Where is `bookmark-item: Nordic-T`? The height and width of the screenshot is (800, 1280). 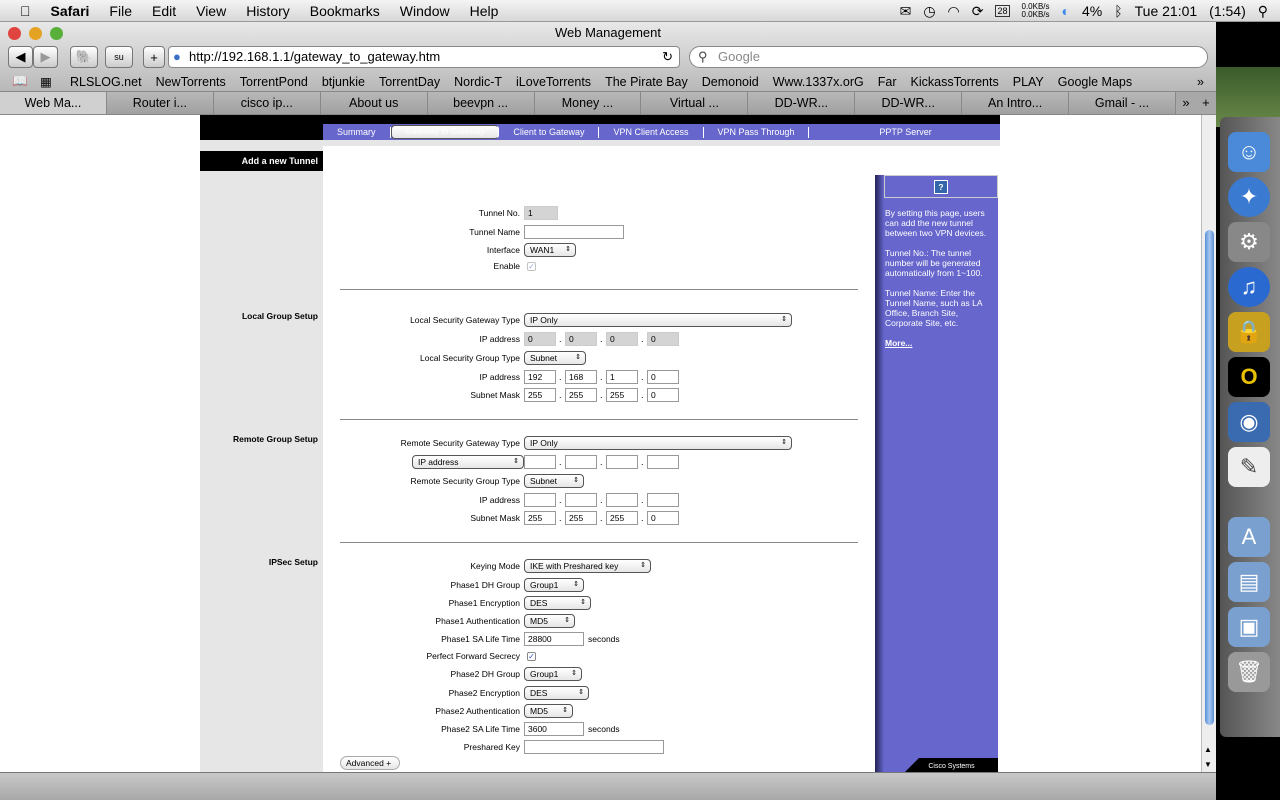 bookmark-item: Nordic-T is located at coordinates (478, 82).